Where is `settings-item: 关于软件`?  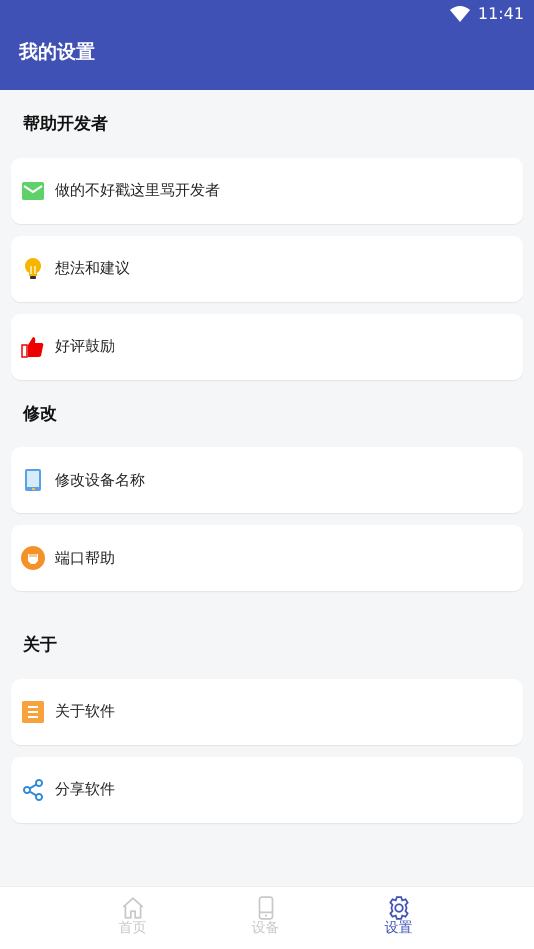
settings-item: 关于软件 is located at coordinates (267, 711).